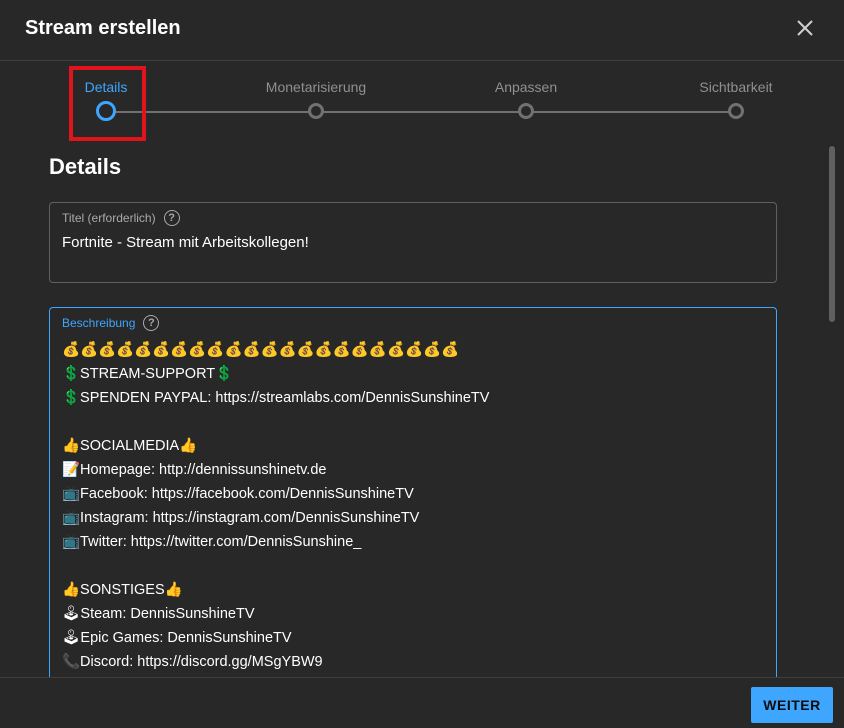 The height and width of the screenshot is (728, 844). What do you see at coordinates (316, 87) in the screenshot?
I see `step-label: Monetarisierung` at bounding box center [316, 87].